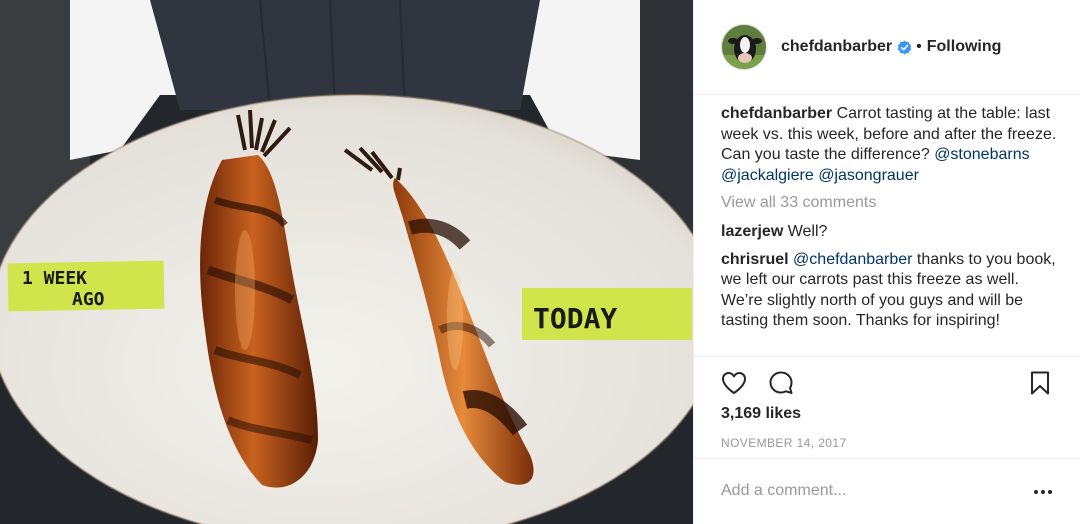  What do you see at coordinates (964, 47) in the screenshot?
I see `following-button: Following` at bounding box center [964, 47].